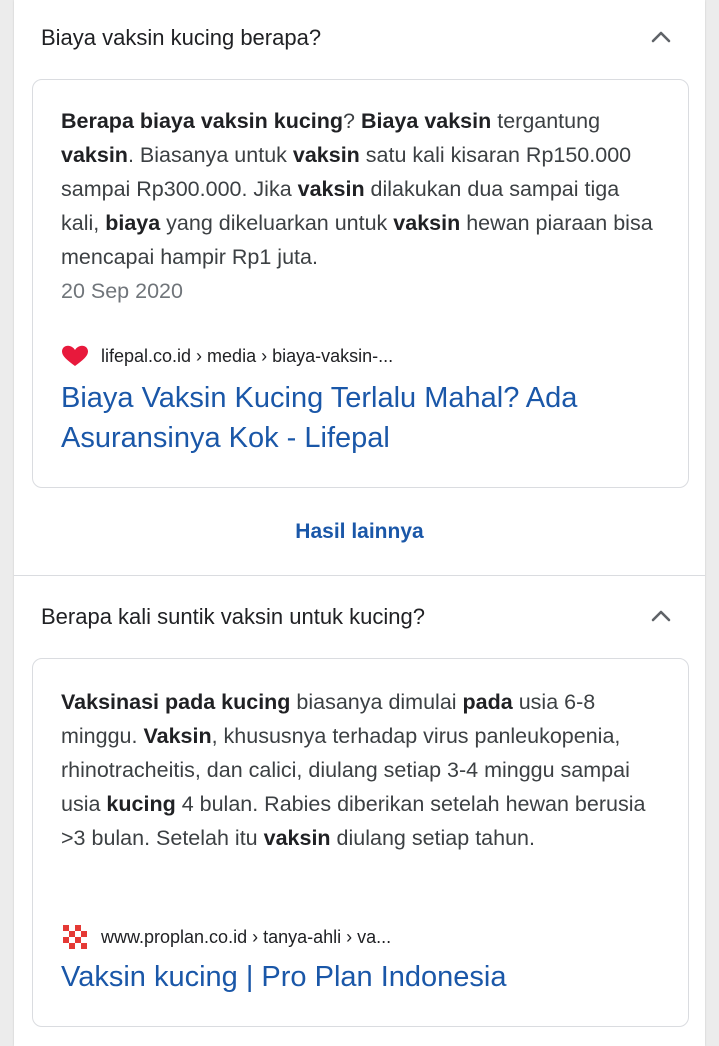 The image size is (719, 1046). I want to click on answer-text-run: diulang setiap tahun., so click(432, 838).